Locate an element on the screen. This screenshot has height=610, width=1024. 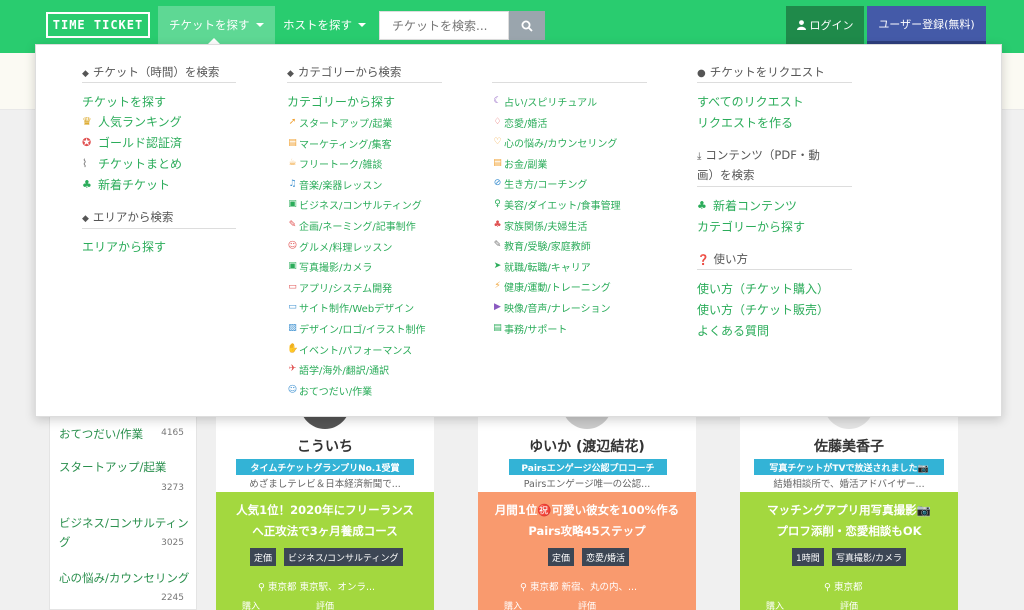
link-new-content: ♣ 新着コンテンツ is located at coordinates (747, 205).